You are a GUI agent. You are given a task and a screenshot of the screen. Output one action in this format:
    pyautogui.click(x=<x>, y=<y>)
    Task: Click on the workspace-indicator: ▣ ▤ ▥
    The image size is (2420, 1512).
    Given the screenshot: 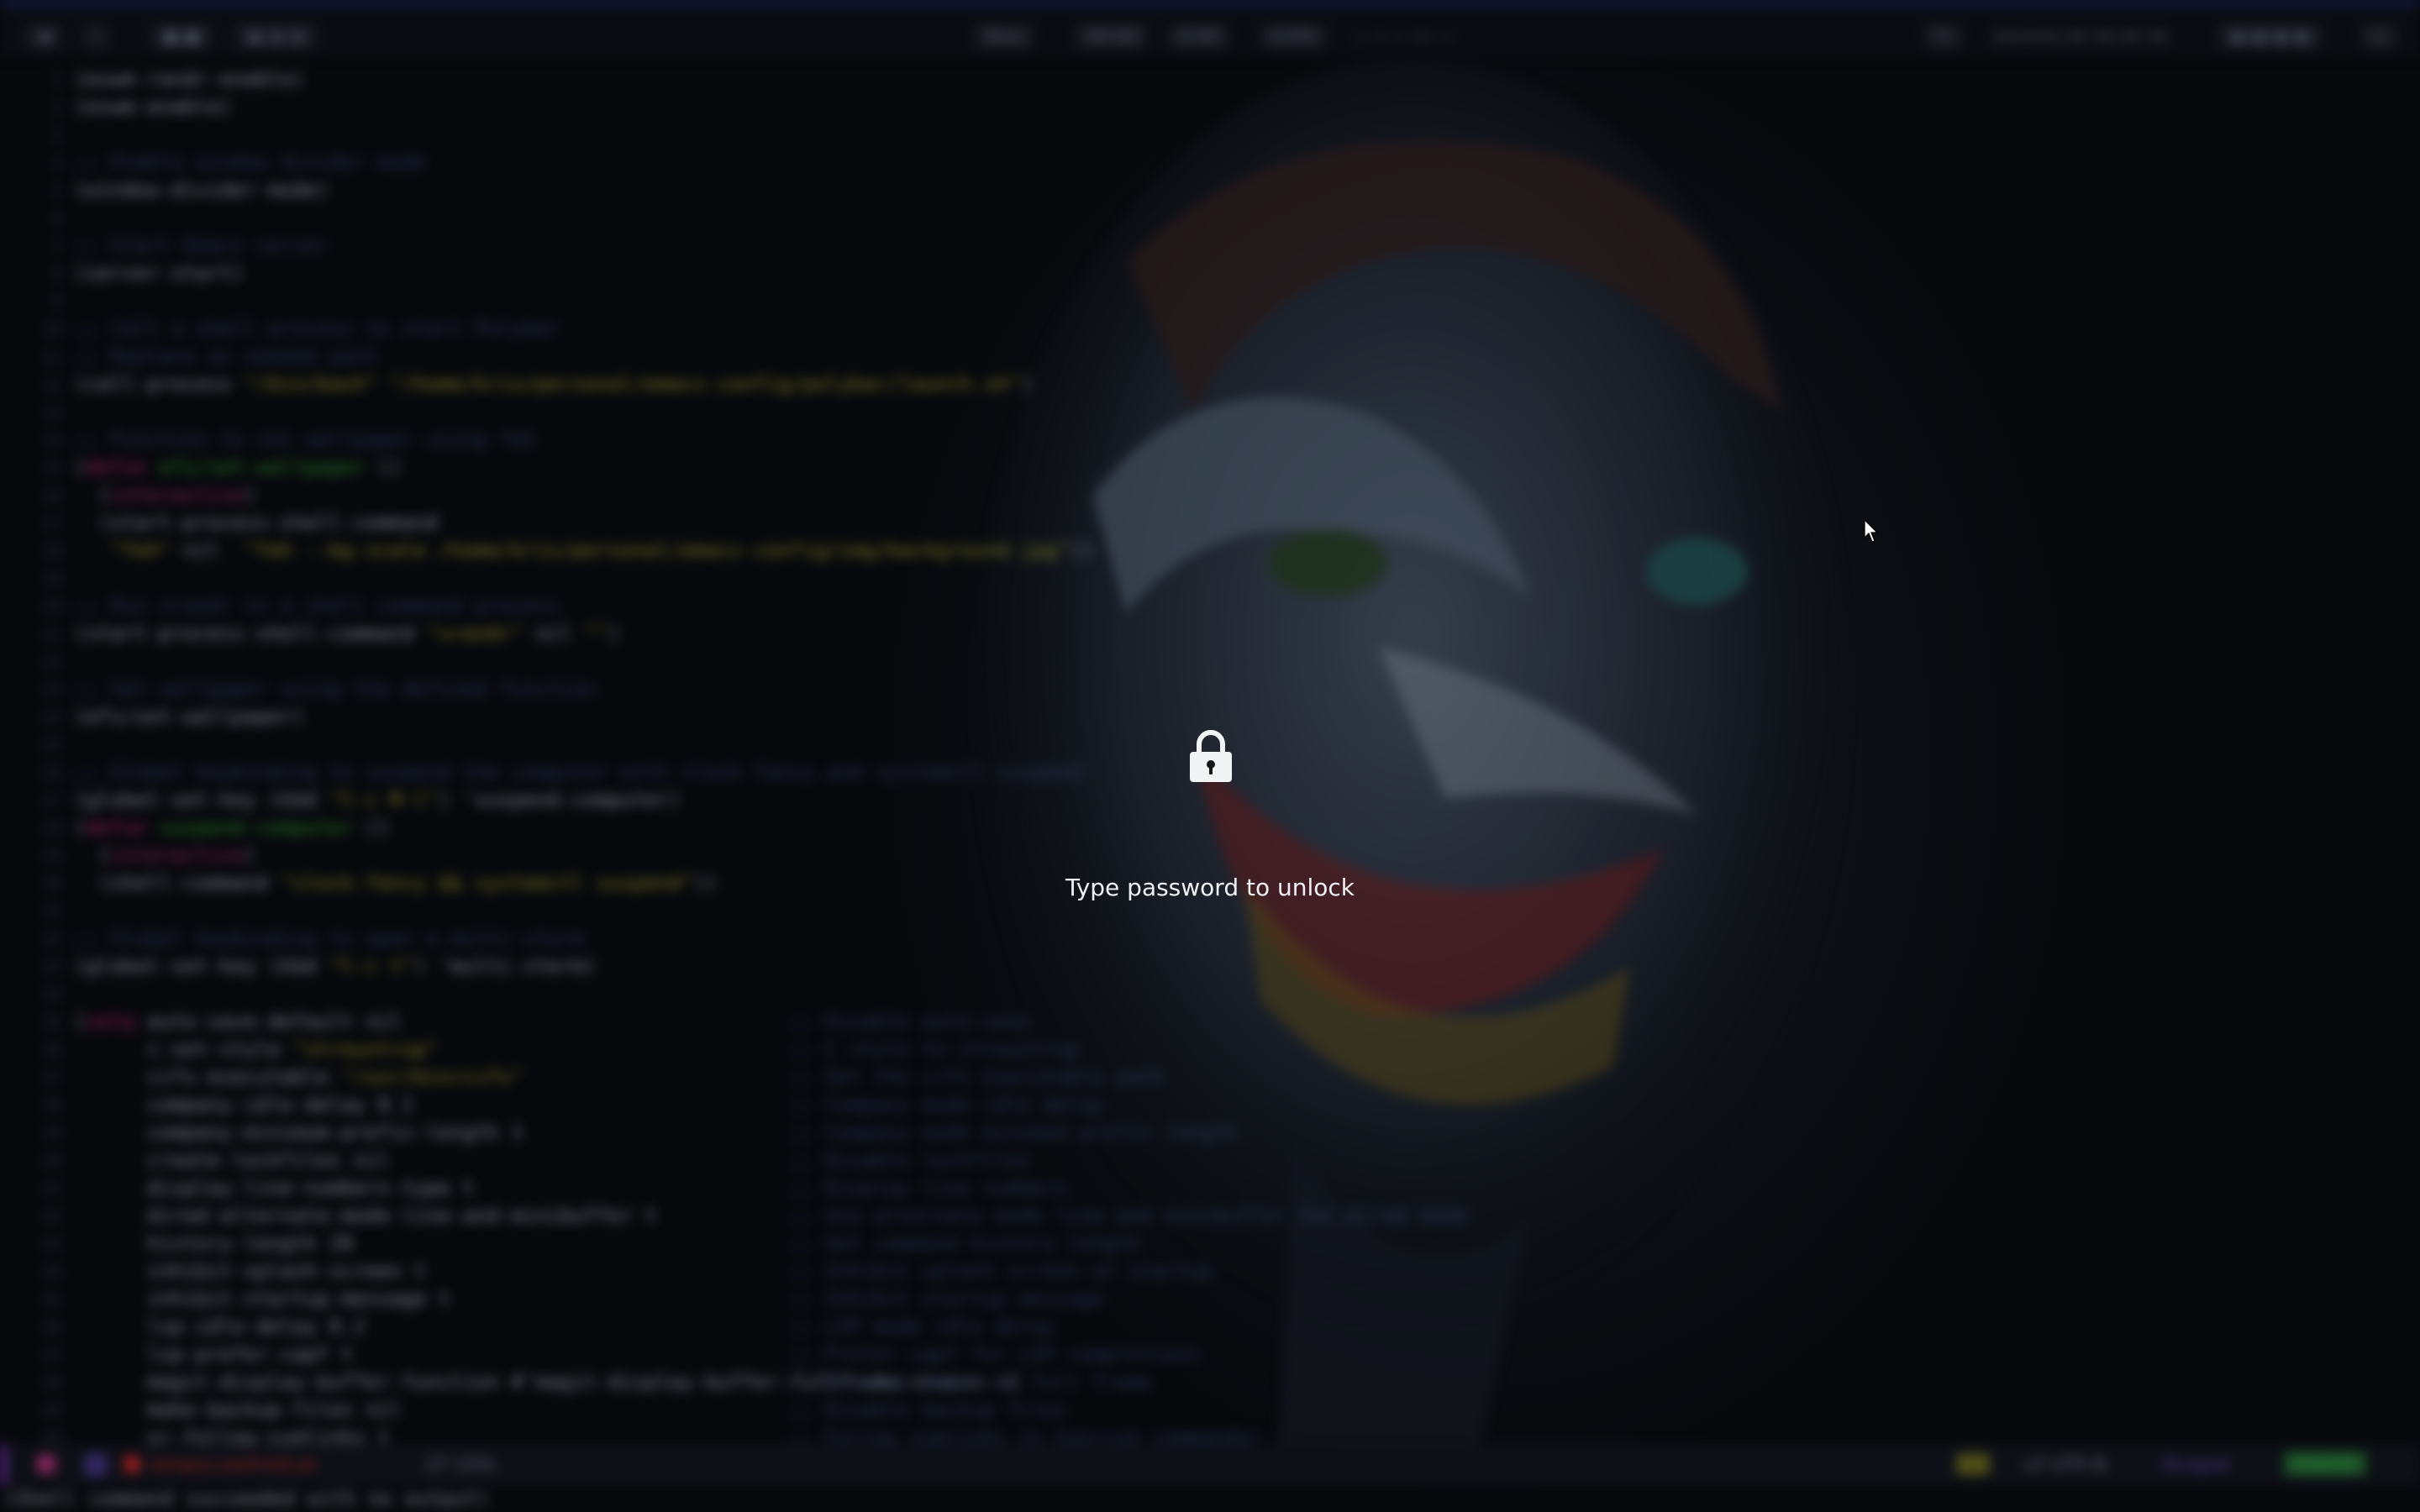 What is the action you would take?
    pyautogui.click(x=276, y=36)
    